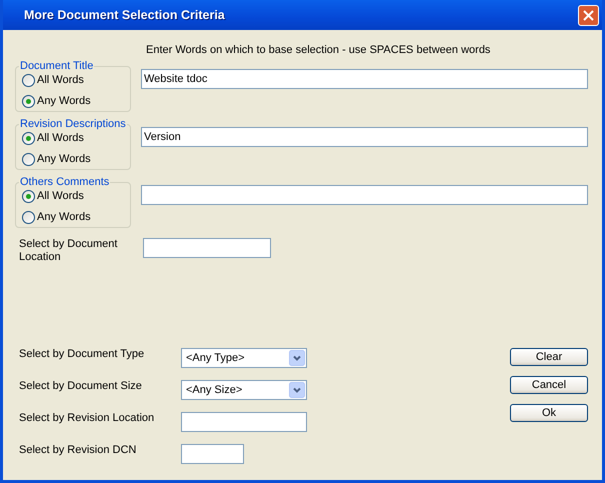 The image size is (605, 483). Describe the element at coordinates (81, 386) in the screenshot. I see `field-label: Select by Document Size` at that location.